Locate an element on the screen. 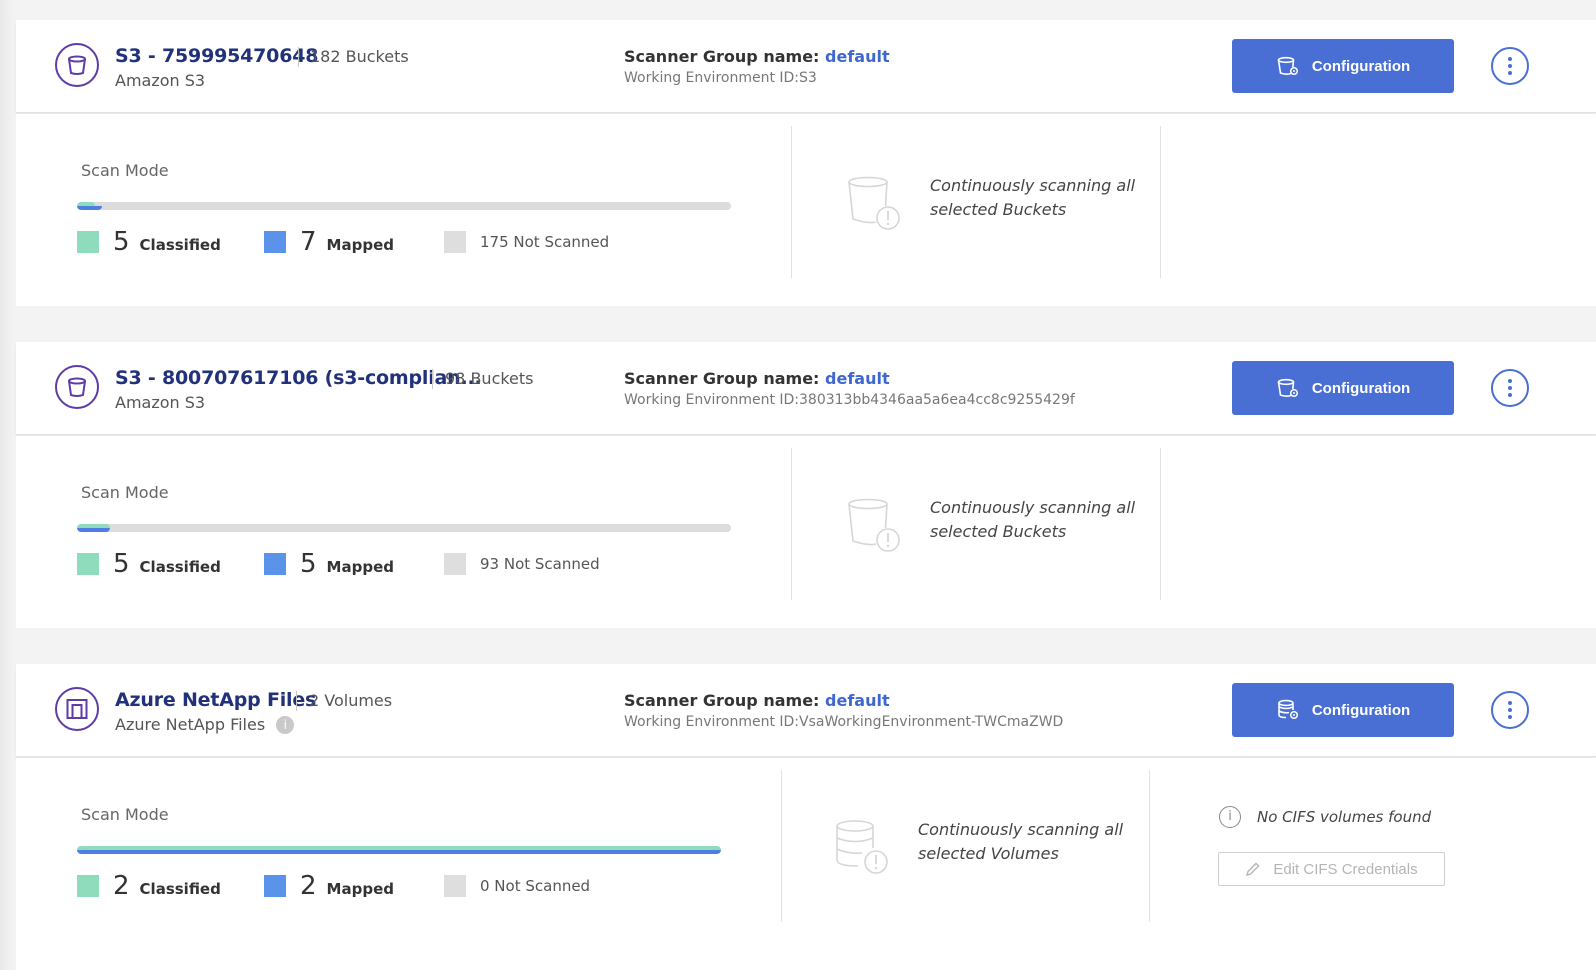 This screenshot has width=1596, height=970. legend-not-scanned: 0 Not Scanned is located at coordinates (517, 886).